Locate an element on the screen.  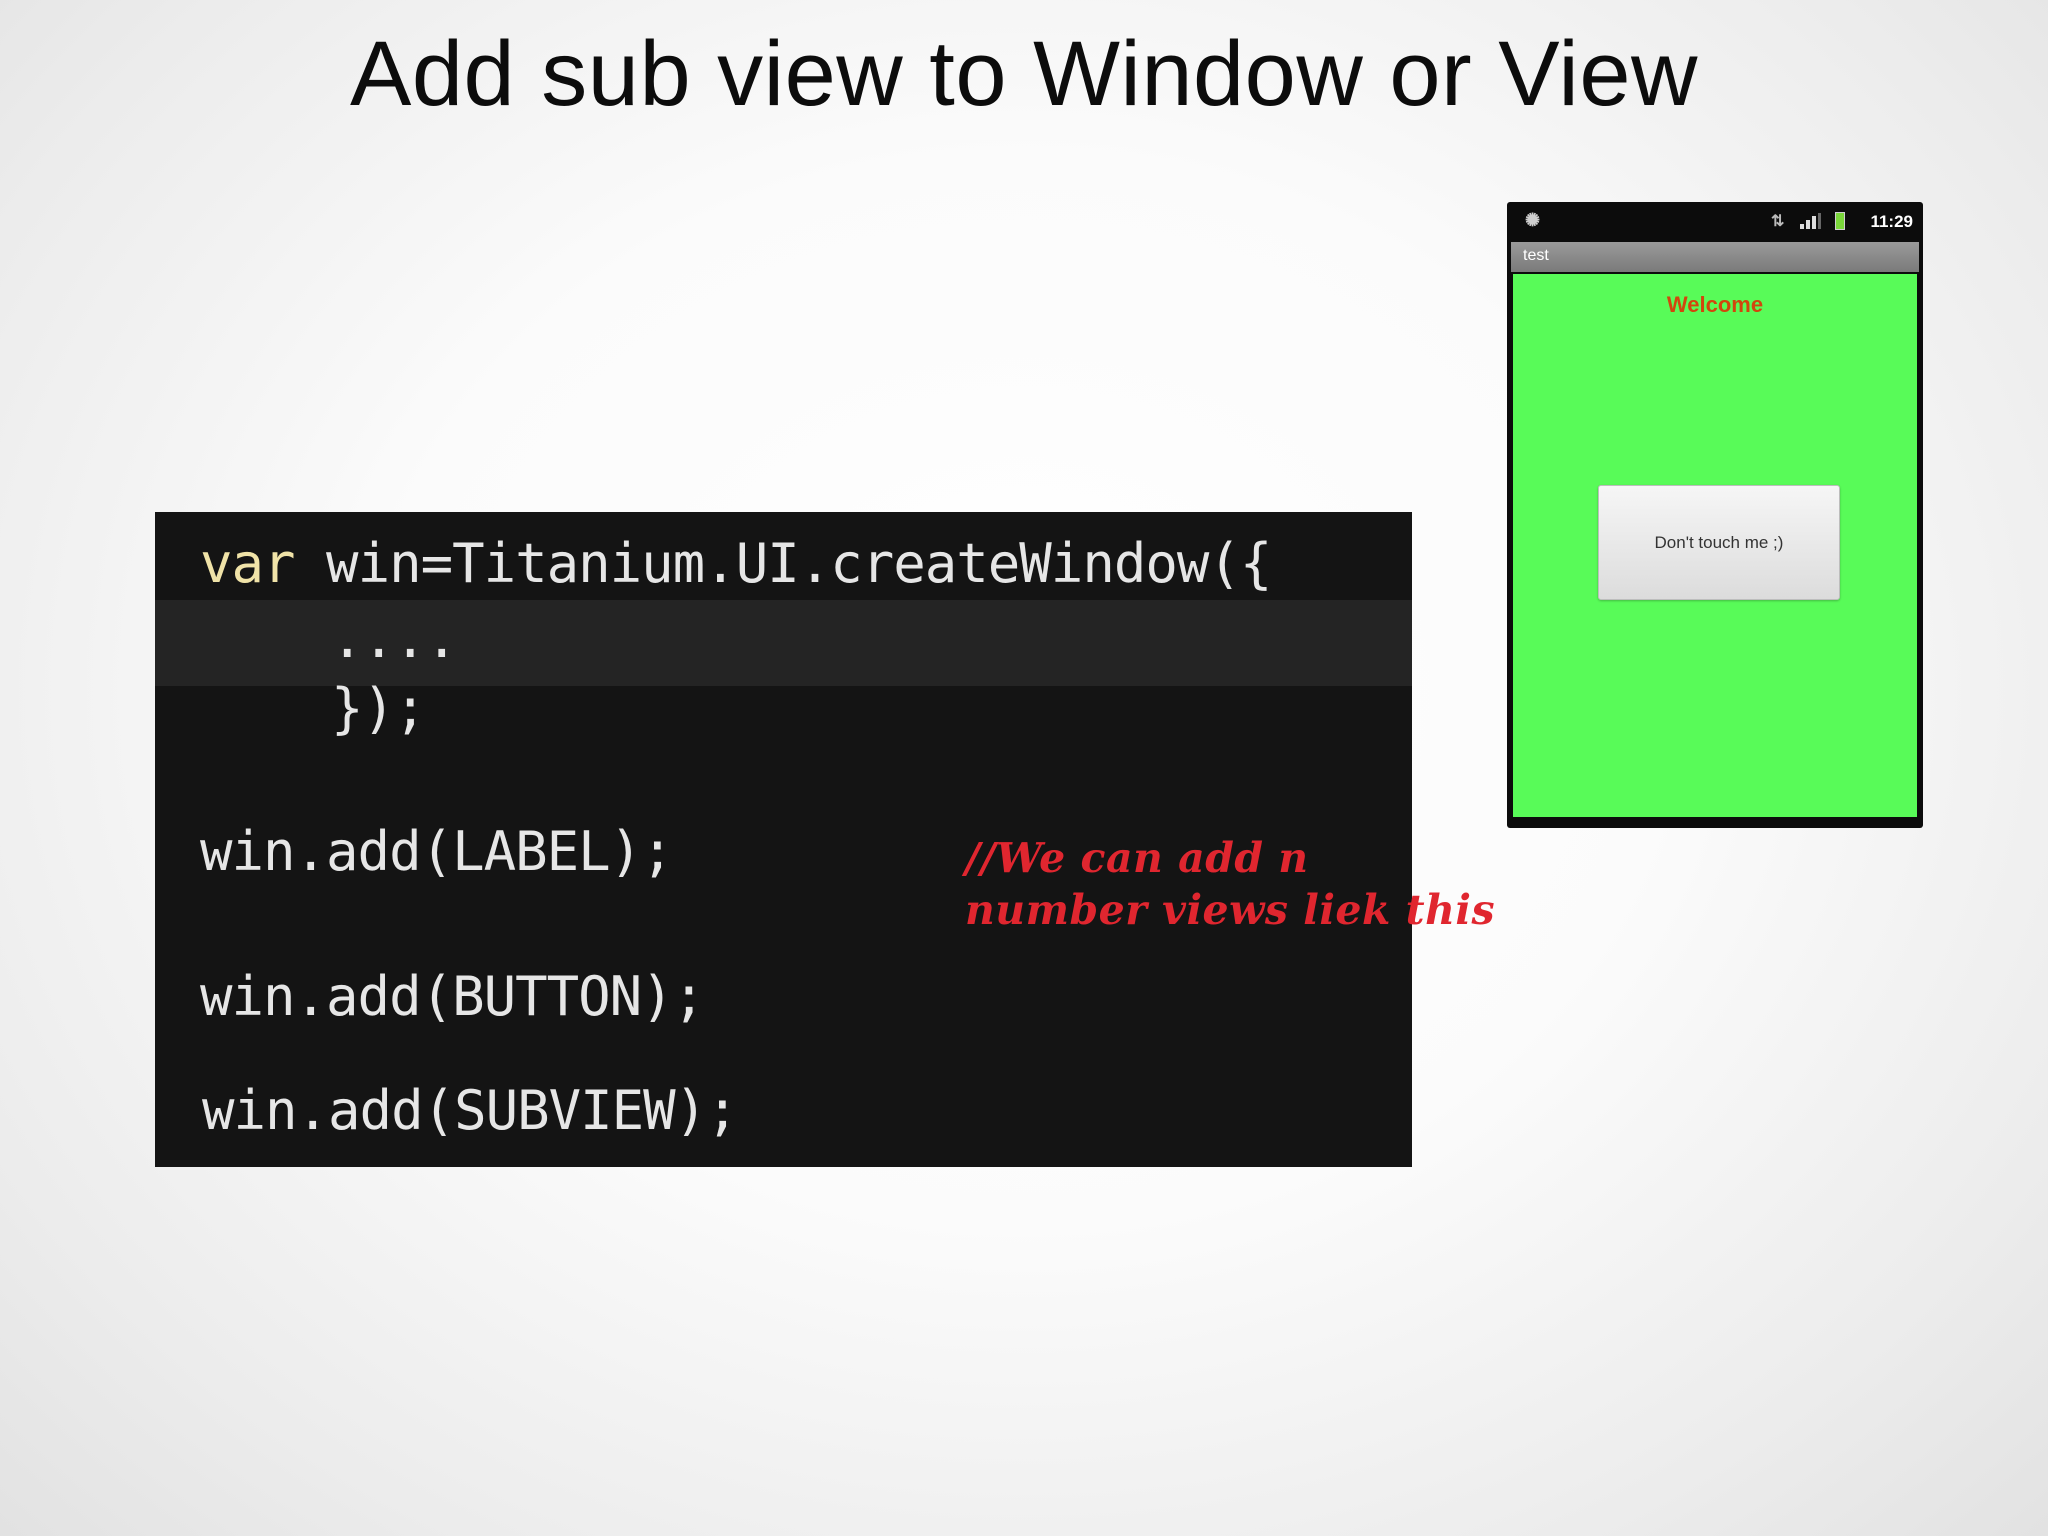
code-keyword: var is located at coordinates (248, 563).